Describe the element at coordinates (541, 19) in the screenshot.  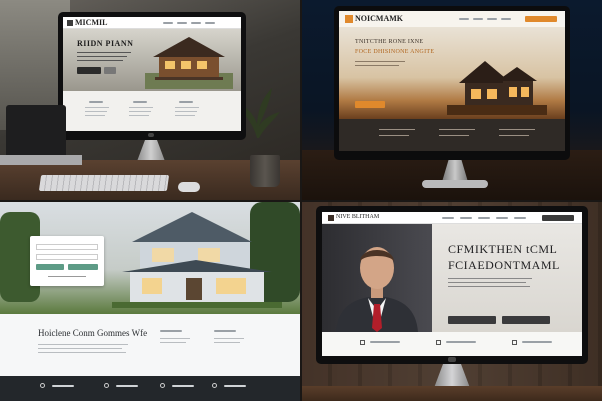
I see `header-cta-button` at that location.